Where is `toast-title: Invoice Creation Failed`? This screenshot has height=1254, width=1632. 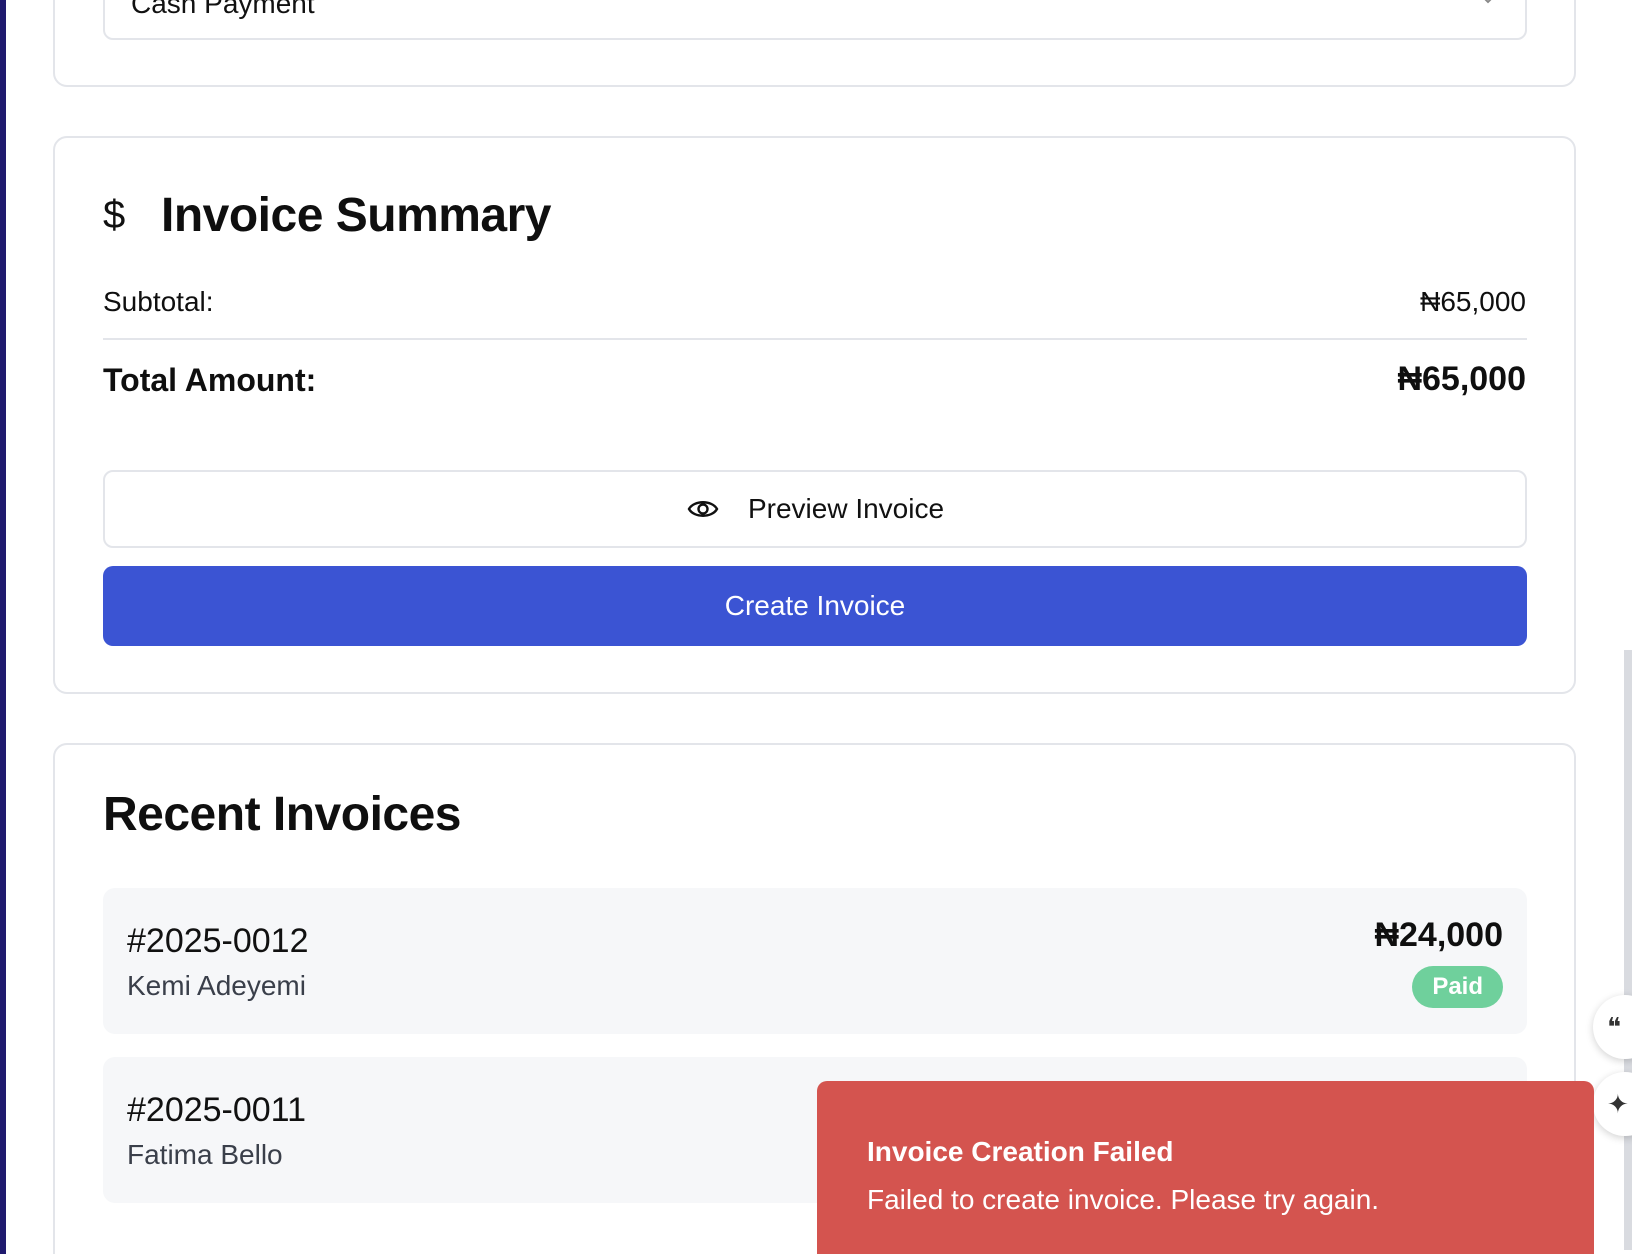 toast-title: Invoice Creation Failed is located at coordinates (1020, 1151).